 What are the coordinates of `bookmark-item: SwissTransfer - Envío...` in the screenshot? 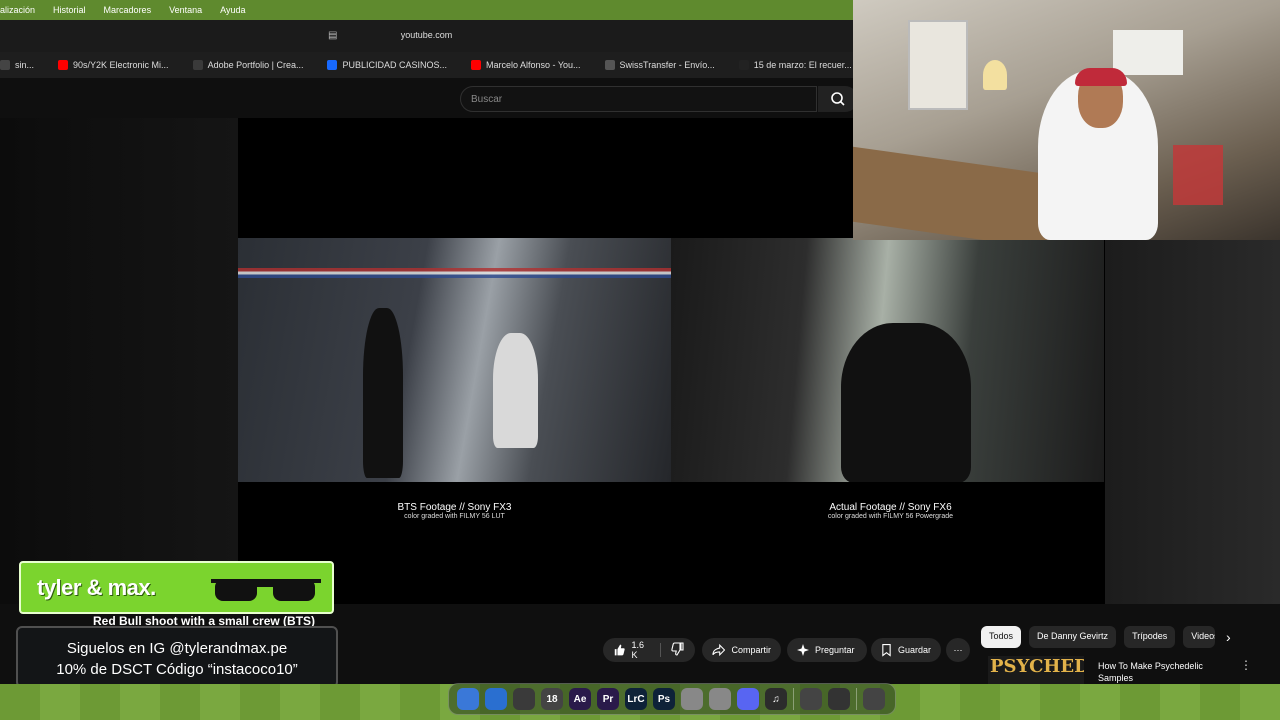 It's located at (659, 65).